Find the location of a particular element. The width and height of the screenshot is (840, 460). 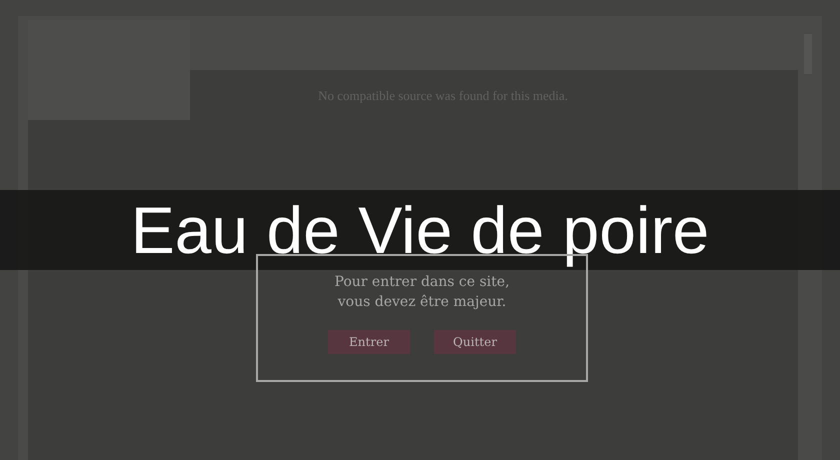

age-gate-message: Pour entrer dans ce site, vous devez être majeur. is located at coordinates (422, 292).